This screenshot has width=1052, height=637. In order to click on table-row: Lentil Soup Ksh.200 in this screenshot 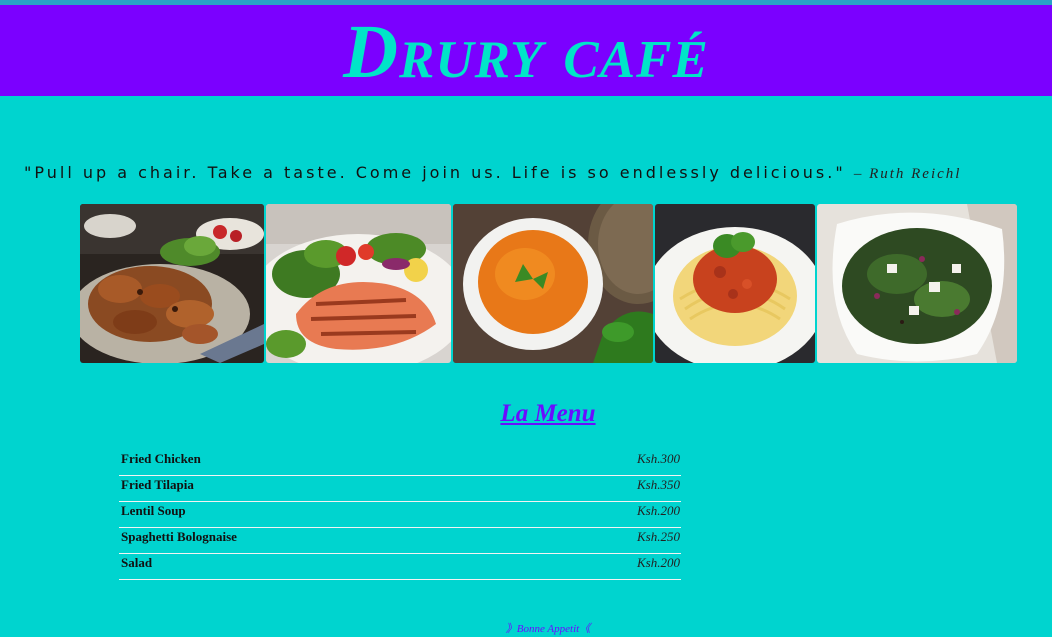, I will do `click(400, 514)`.